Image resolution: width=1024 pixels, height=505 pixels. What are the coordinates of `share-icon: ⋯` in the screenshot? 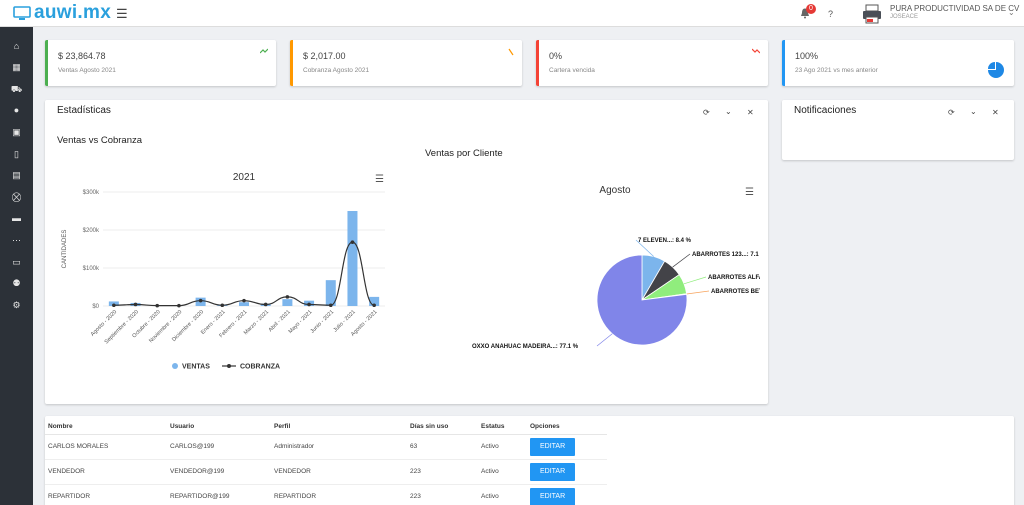 It's located at (16, 240).